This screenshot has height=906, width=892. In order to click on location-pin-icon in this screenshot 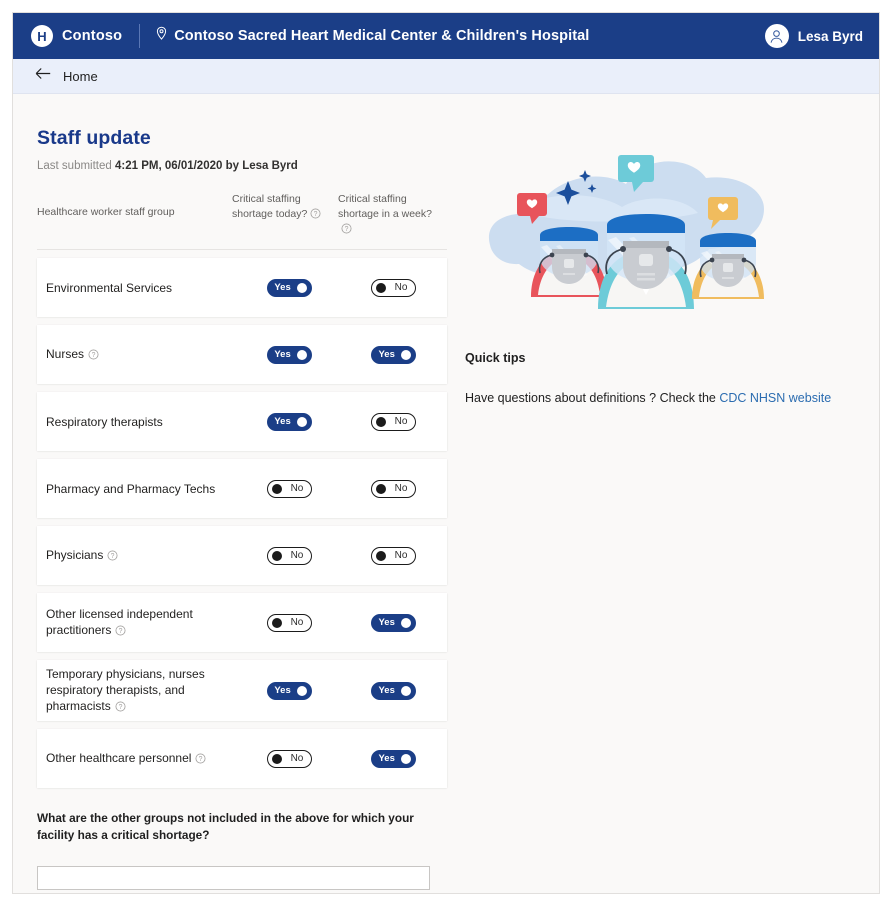, I will do `click(161, 36)`.